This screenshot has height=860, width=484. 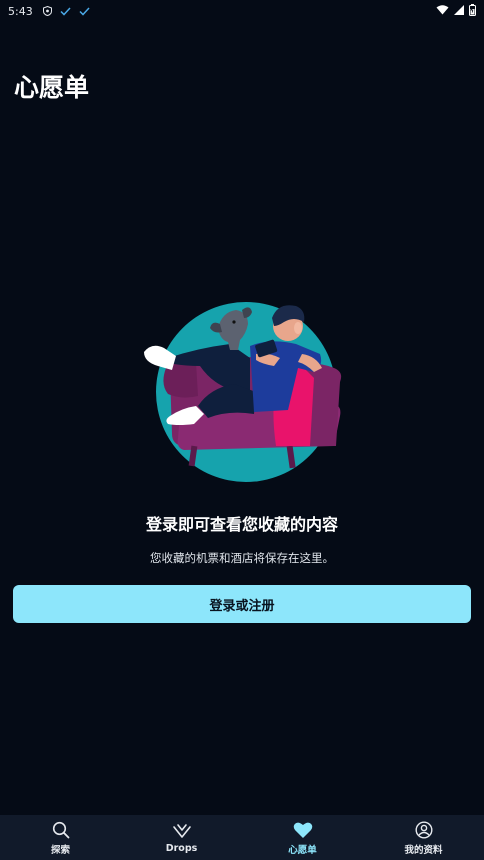 I want to click on empty-state-title: 登录即可查看您收藏的内容, so click(x=241, y=524).